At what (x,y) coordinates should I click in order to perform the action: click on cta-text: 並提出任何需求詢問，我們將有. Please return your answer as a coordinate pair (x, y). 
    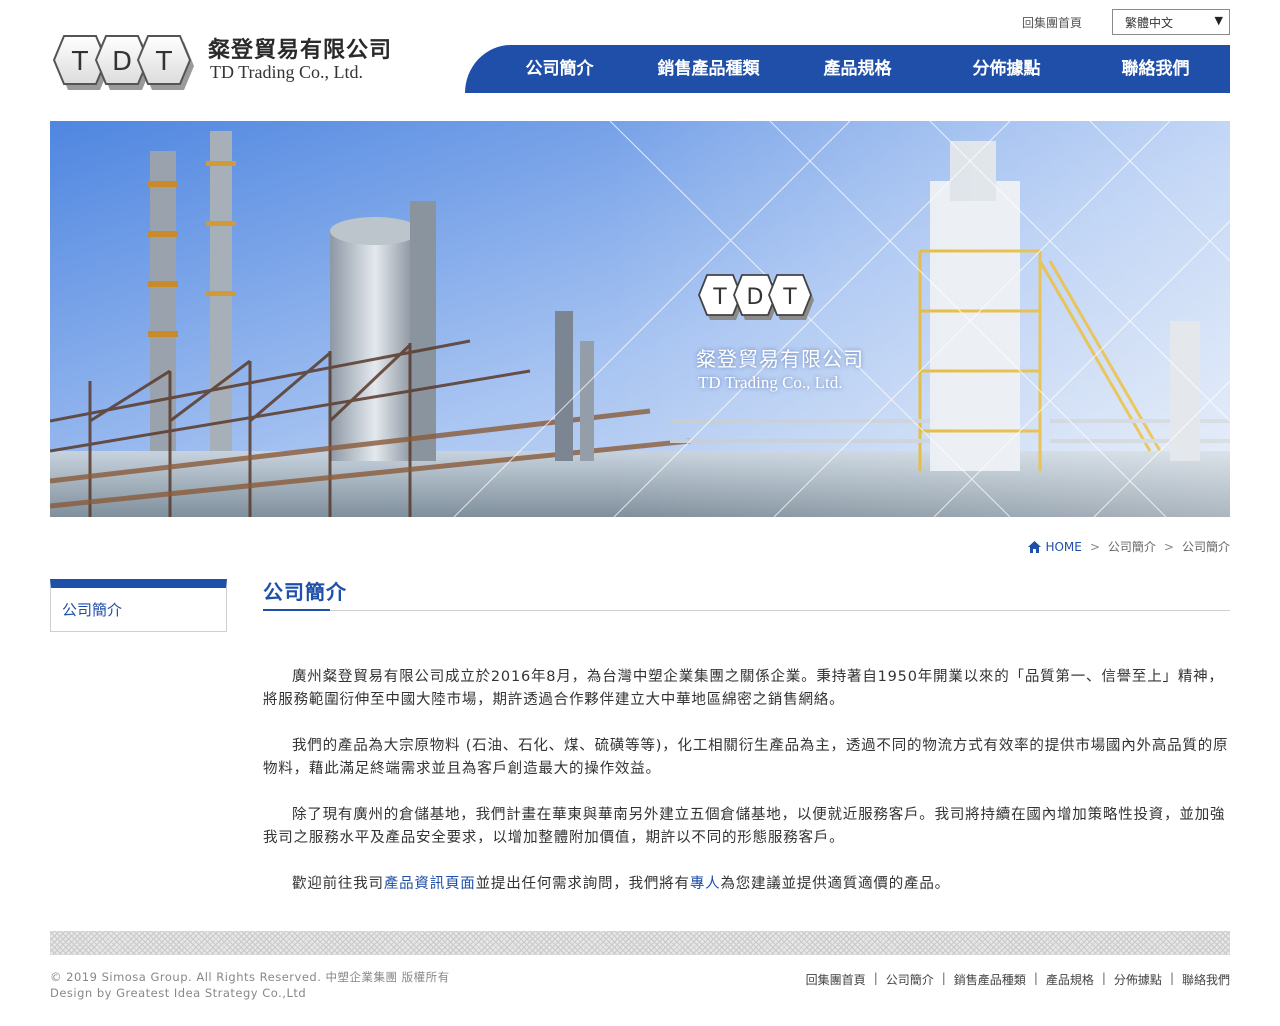
    Looking at the image, I should click on (582, 884).